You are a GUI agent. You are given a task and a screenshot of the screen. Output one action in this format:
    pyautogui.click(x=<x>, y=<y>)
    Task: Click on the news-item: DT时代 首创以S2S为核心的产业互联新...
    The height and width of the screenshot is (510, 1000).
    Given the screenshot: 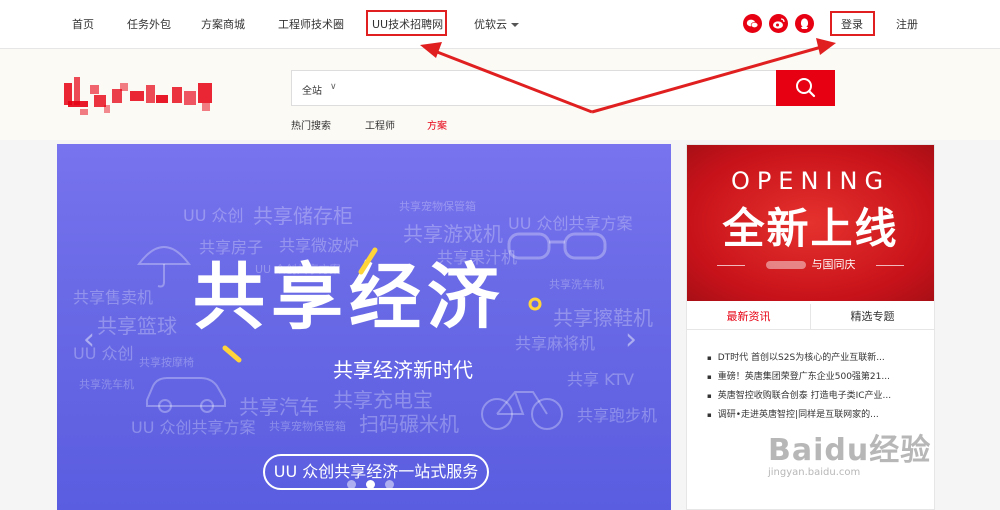 What is the action you would take?
    pyautogui.click(x=796, y=356)
    